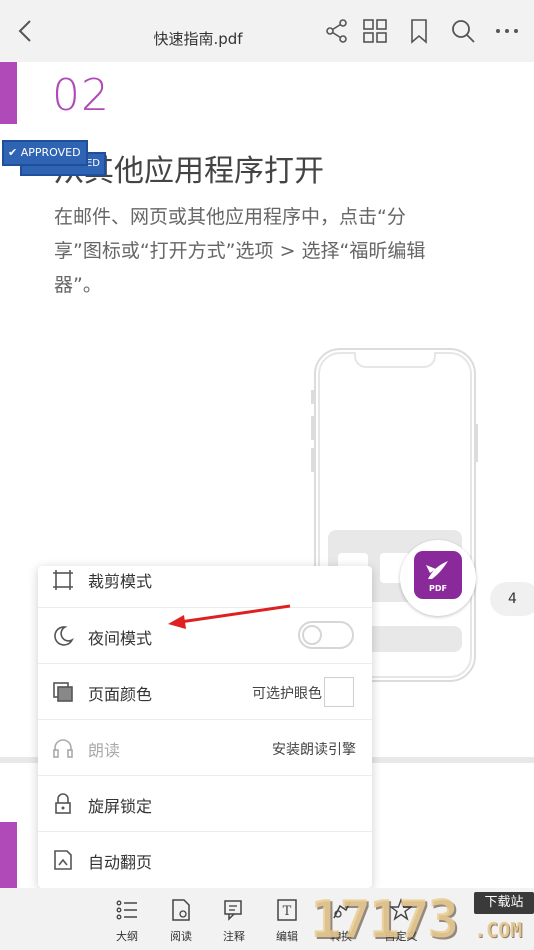  I want to click on lock-icon, so click(63, 803).